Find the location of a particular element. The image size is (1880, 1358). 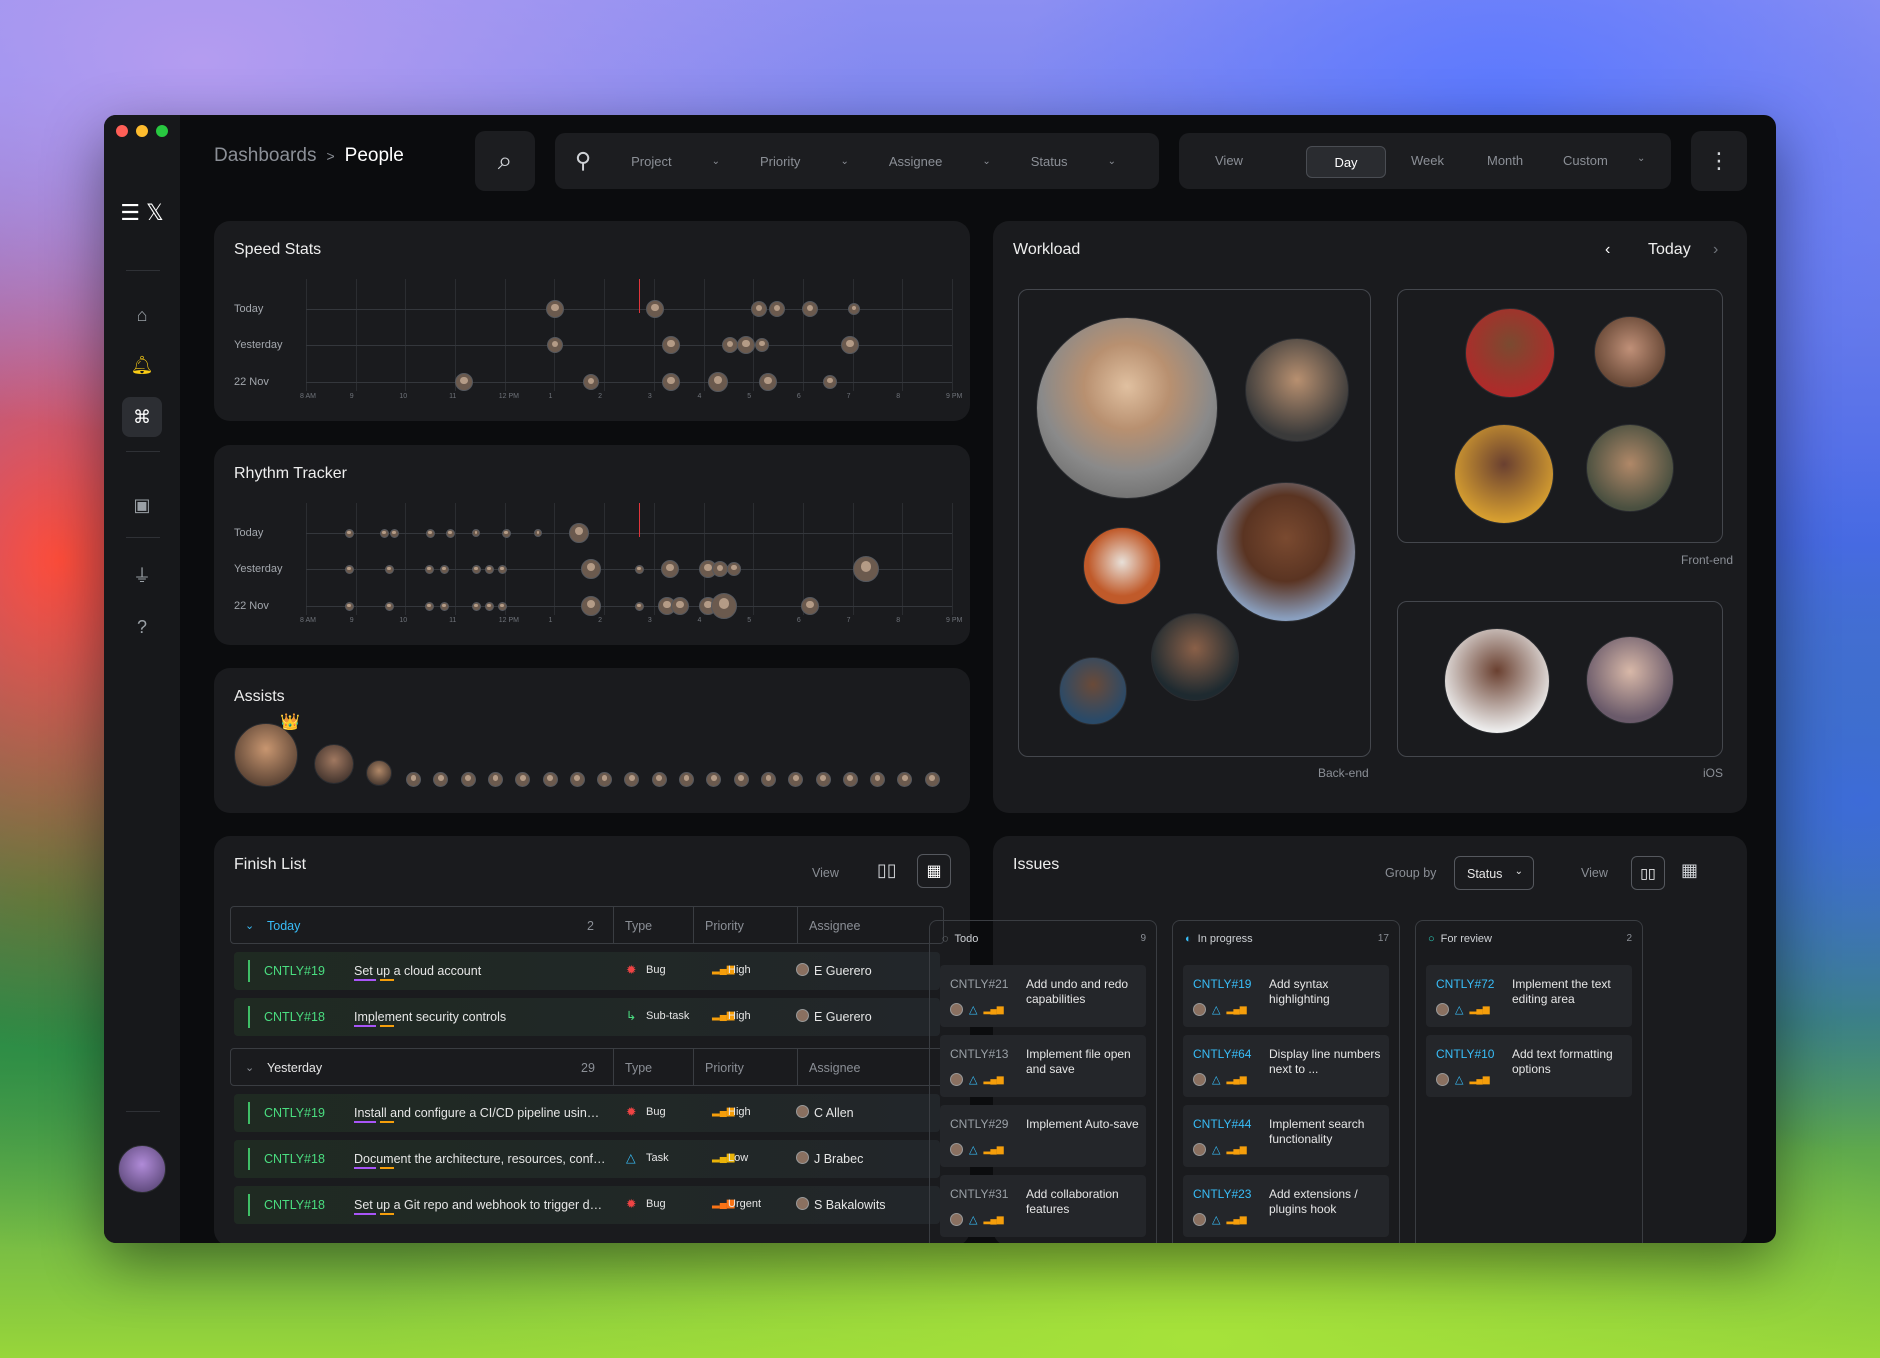

view-week-button: Week is located at coordinates (1427, 160).